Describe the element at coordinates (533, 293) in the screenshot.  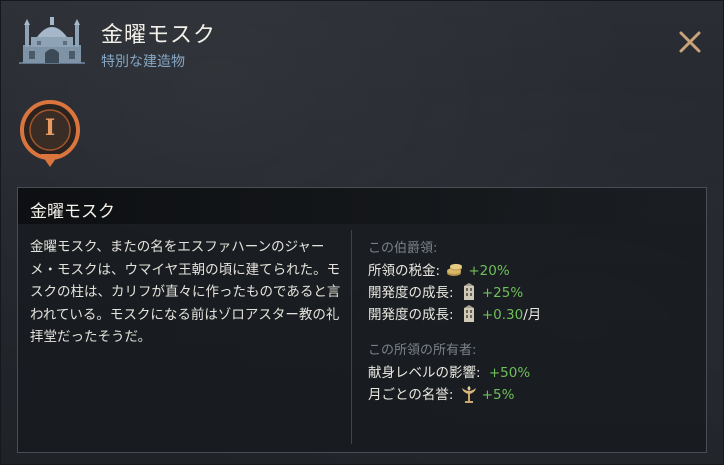
I see `stat-row-development-growth: 開発度の成長: +25%` at that location.